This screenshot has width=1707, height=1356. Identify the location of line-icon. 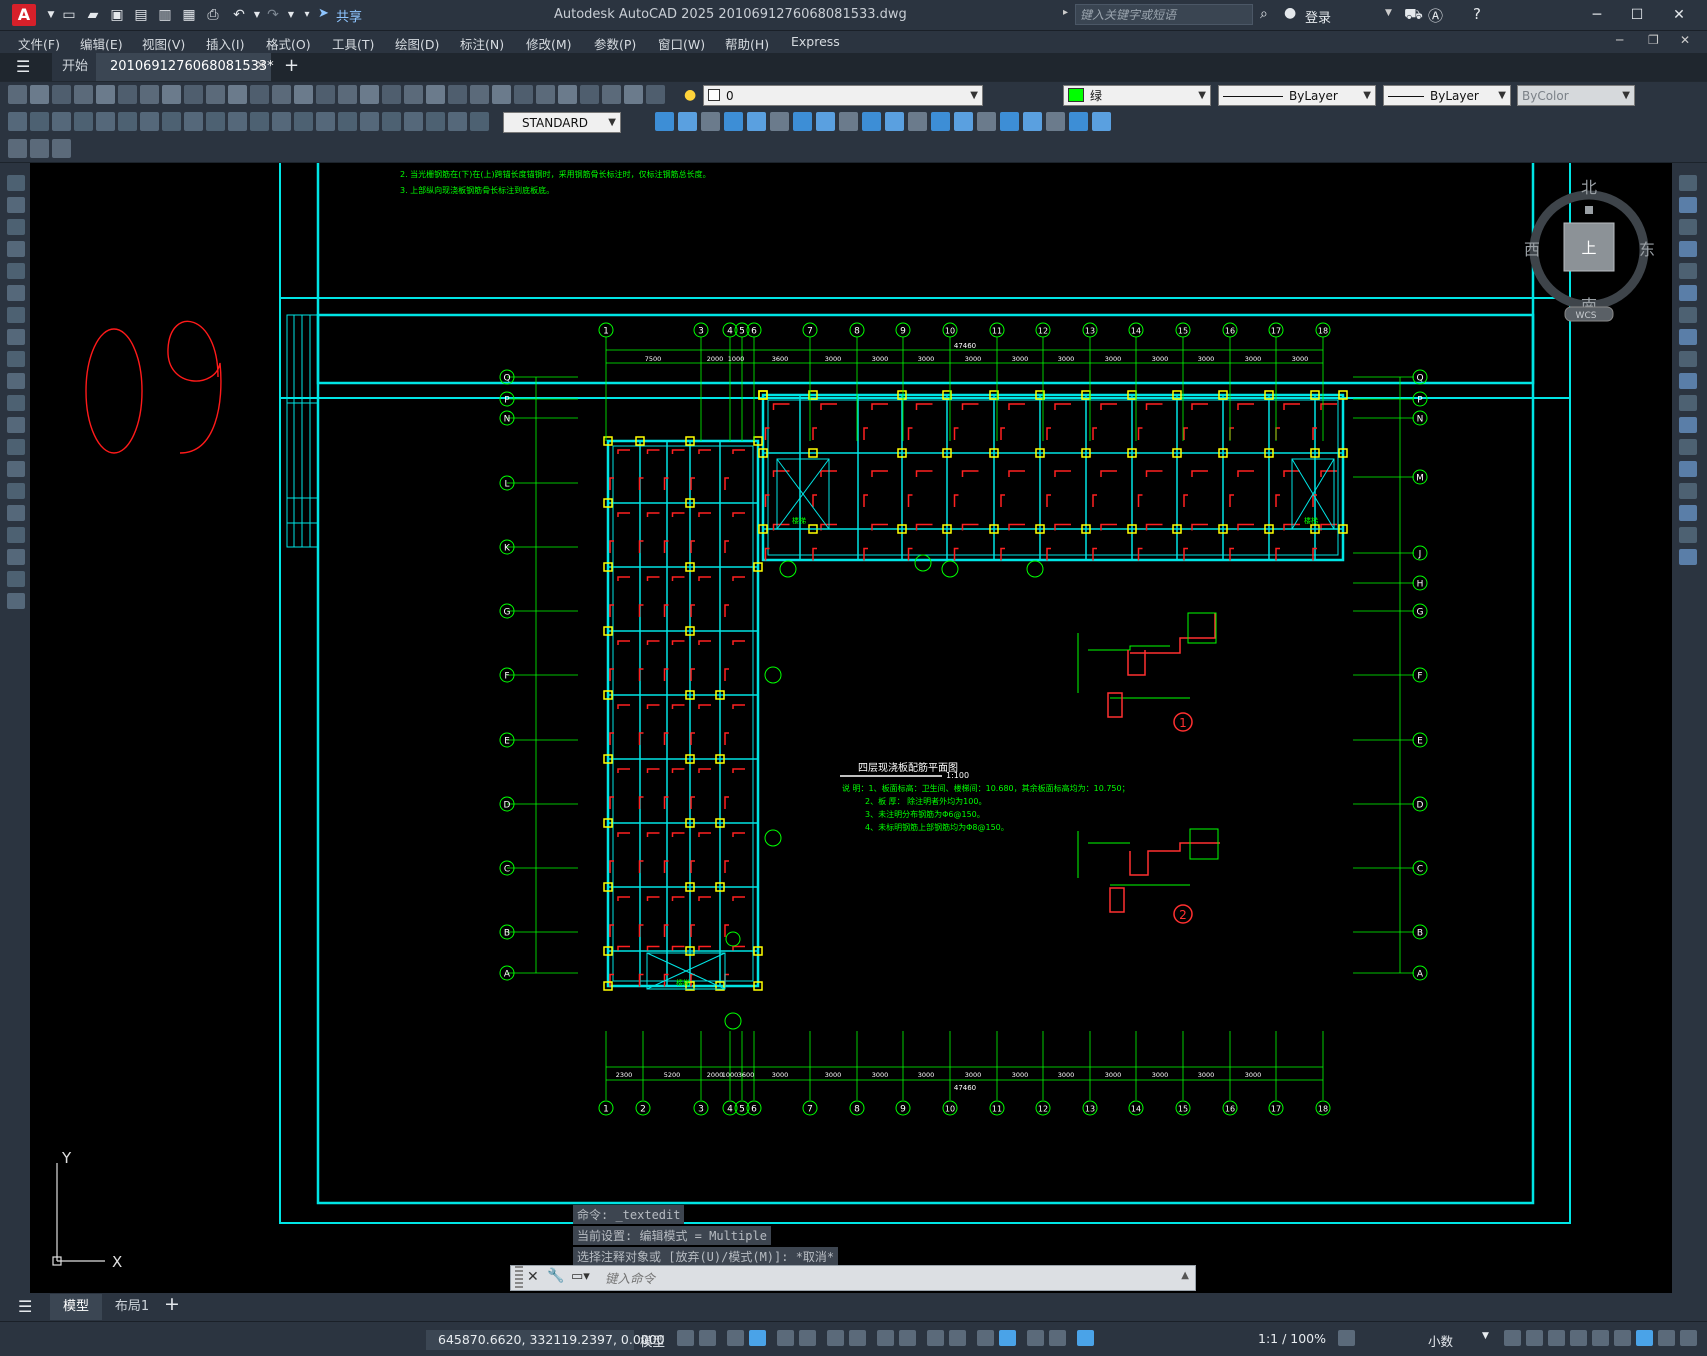
(16, 183).